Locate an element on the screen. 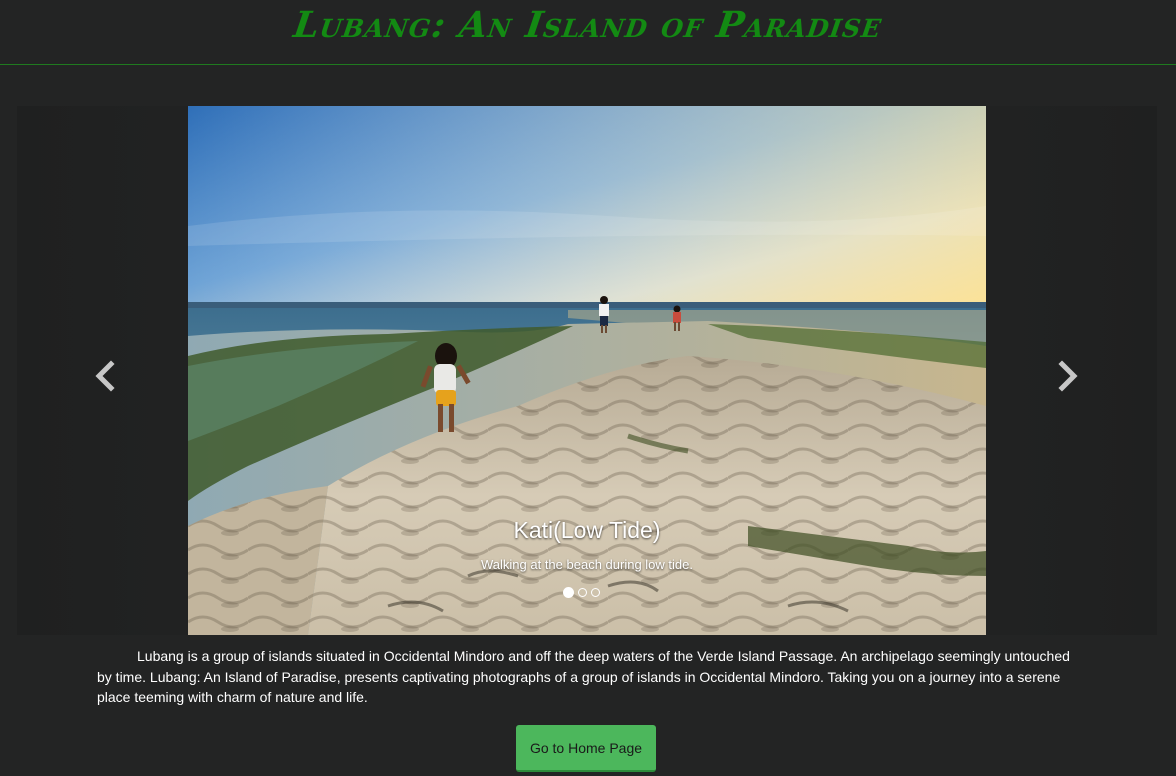 The height and width of the screenshot is (776, 1176). chevron-right-icon is located at coordinates (1068, 376).